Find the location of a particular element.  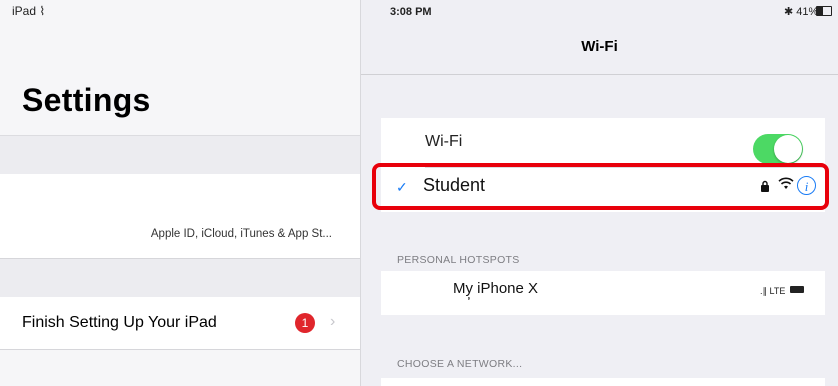

status-carrier: iPad ⌇ is located at coordinates (29, 11).